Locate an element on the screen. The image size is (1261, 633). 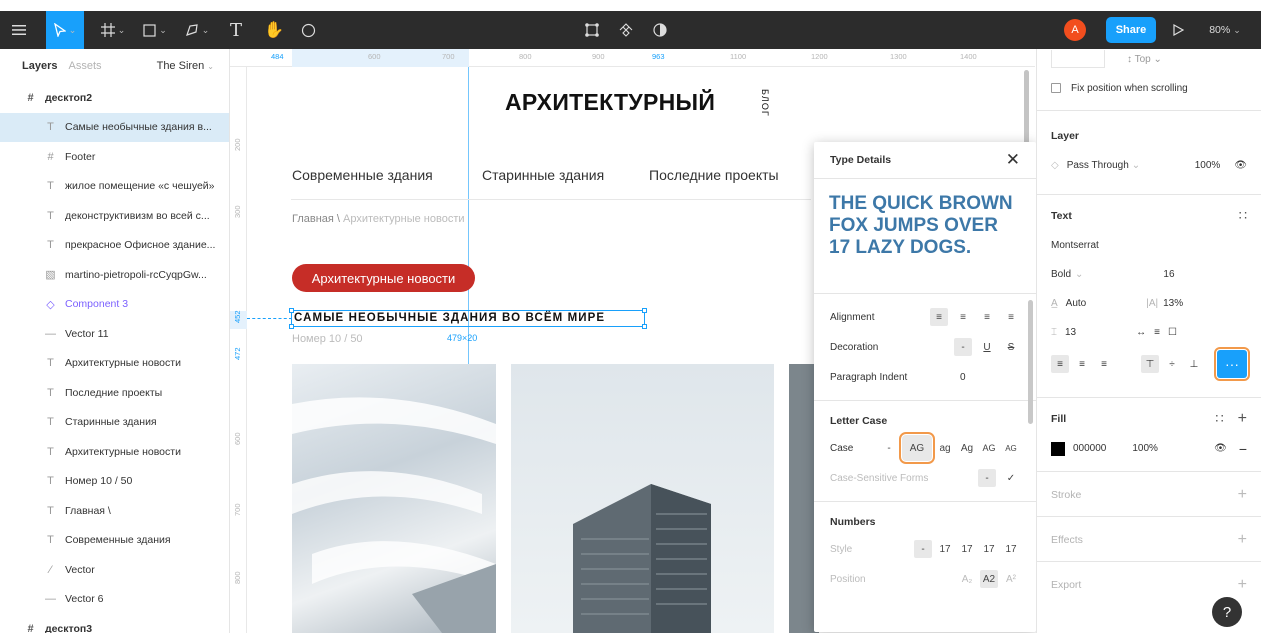
present-icon is located at coordinates (1178, 30).